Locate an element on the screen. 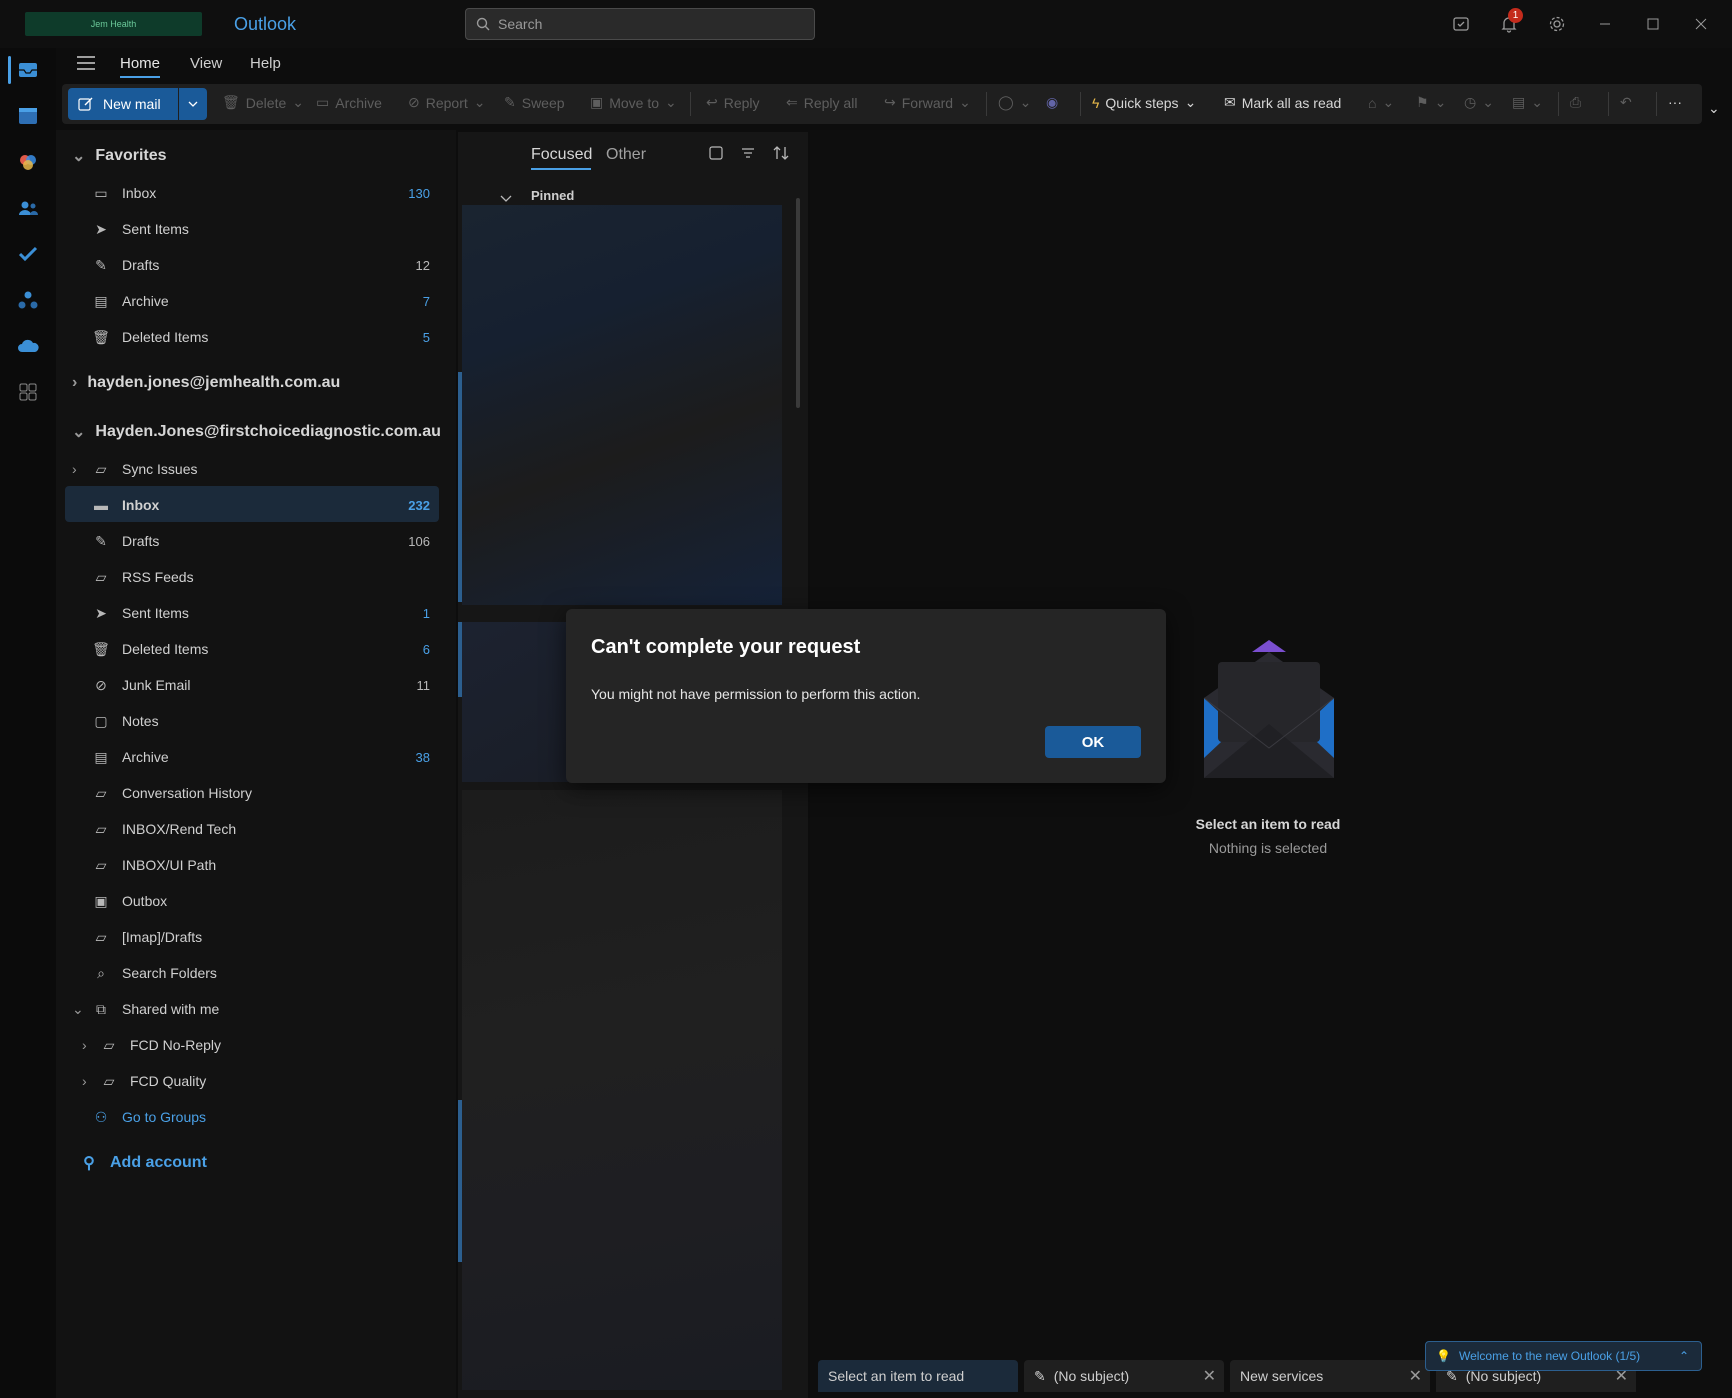 This screenshot has height=1398, width=1732. gear-icon is located at coordinates (1557, 24).